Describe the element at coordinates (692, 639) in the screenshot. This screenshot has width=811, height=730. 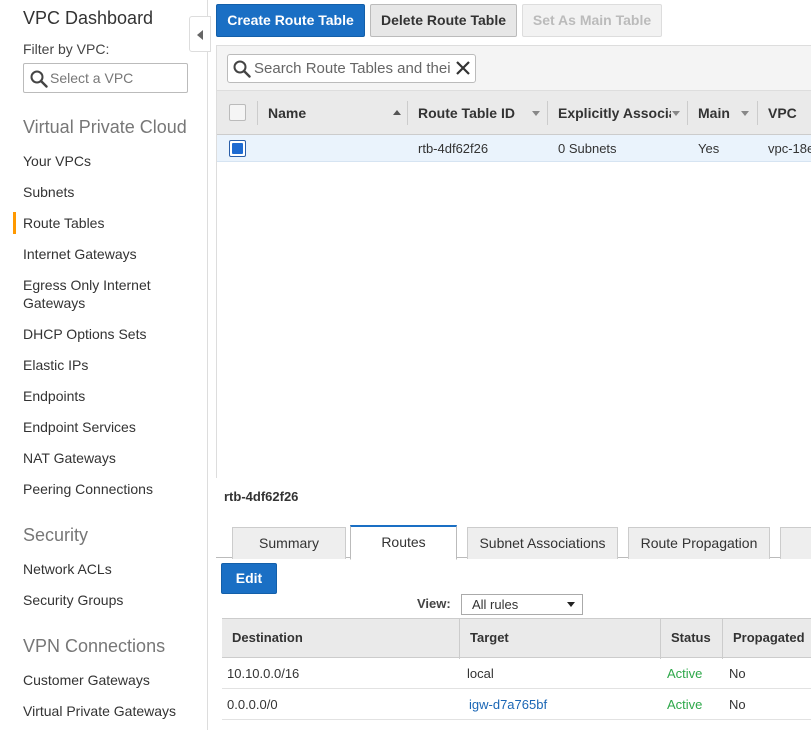
I see `column-header-status: Status` at that location.